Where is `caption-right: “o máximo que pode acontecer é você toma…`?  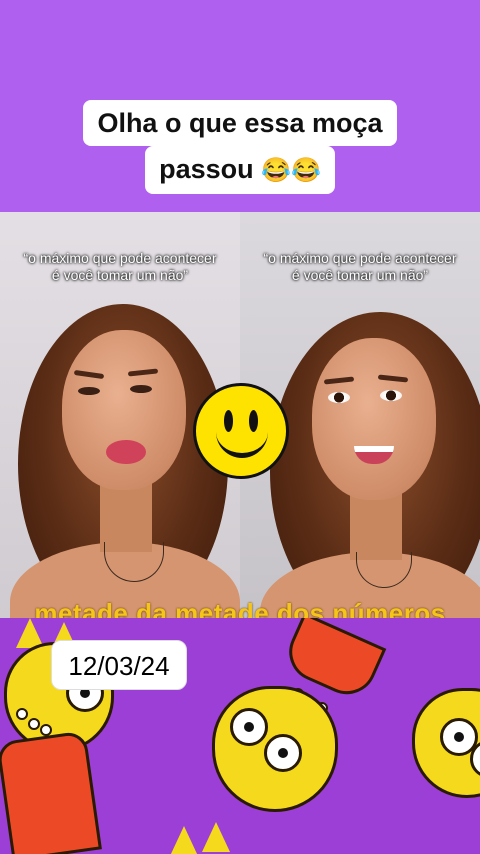
caption-right: “o máximo que pode acontecer é você toma… is located at coordinates (360, 266).